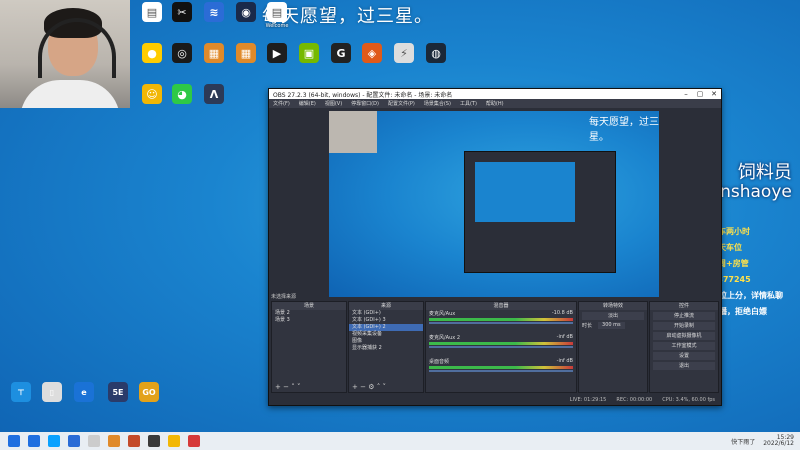  Describe the element at coordinates (700, 94) in the screenshot. I see `maximize-icon: ▢` at that location.